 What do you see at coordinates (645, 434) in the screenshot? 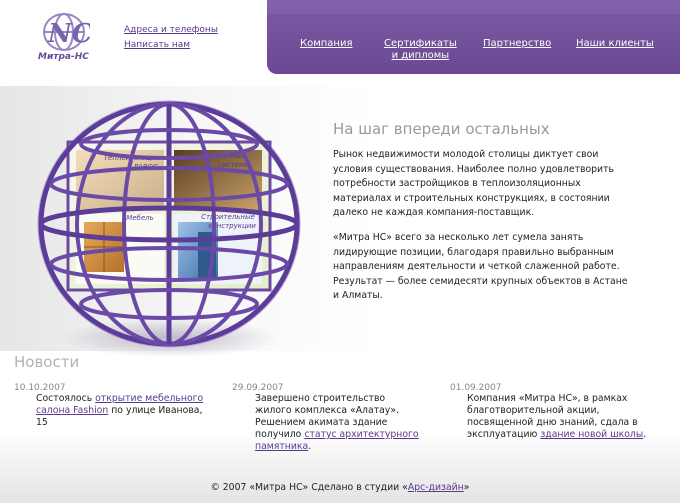
I see `news-item-3-post: .` at bounding box center [645, 434].